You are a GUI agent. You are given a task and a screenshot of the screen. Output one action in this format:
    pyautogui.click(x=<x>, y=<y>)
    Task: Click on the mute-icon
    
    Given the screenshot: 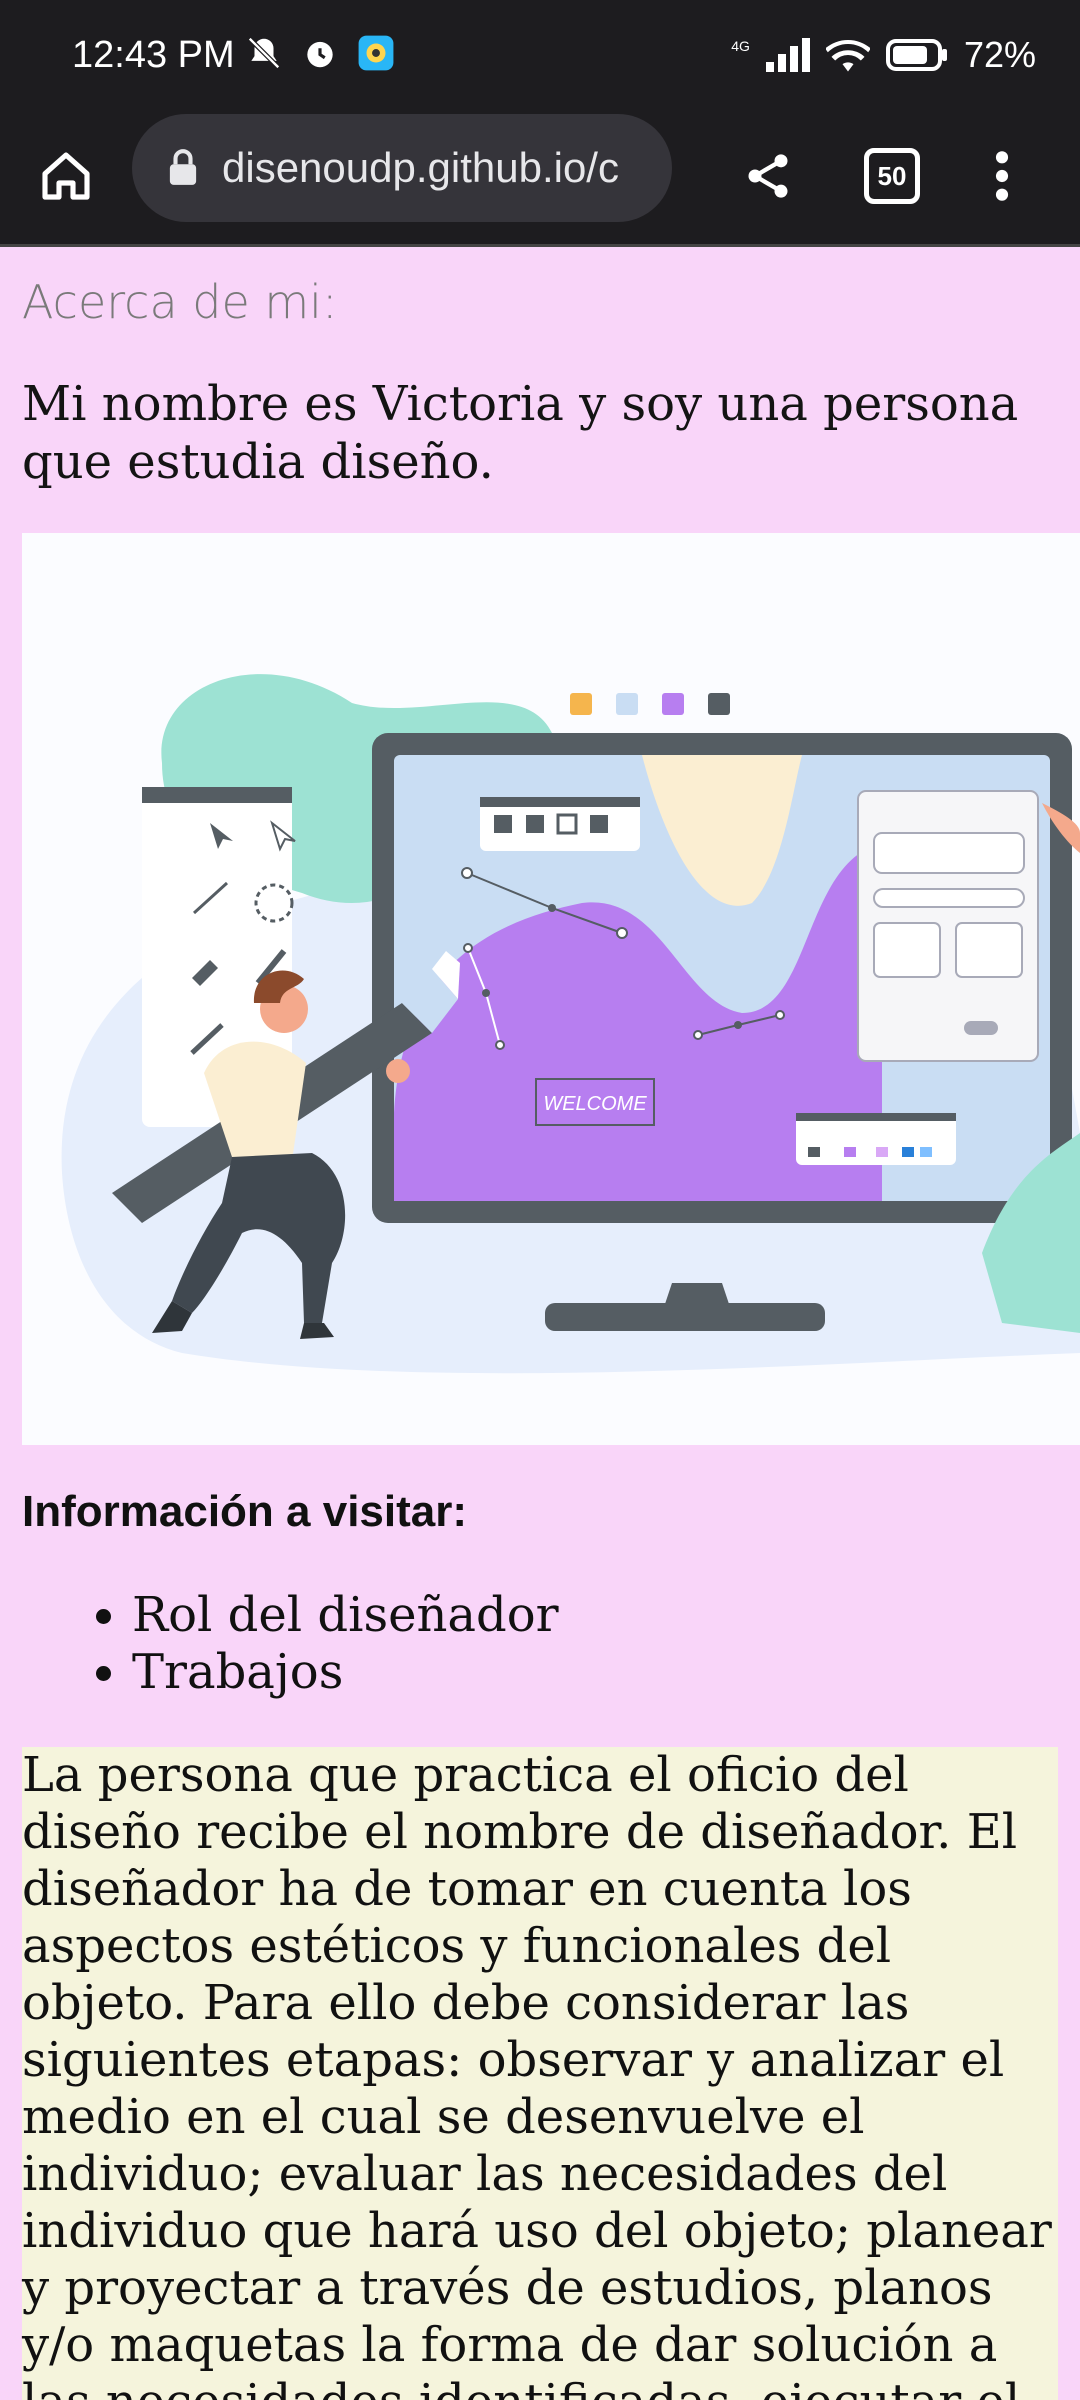 What is the action you would take?
    pyautogui.click(x=264, y=53)
    